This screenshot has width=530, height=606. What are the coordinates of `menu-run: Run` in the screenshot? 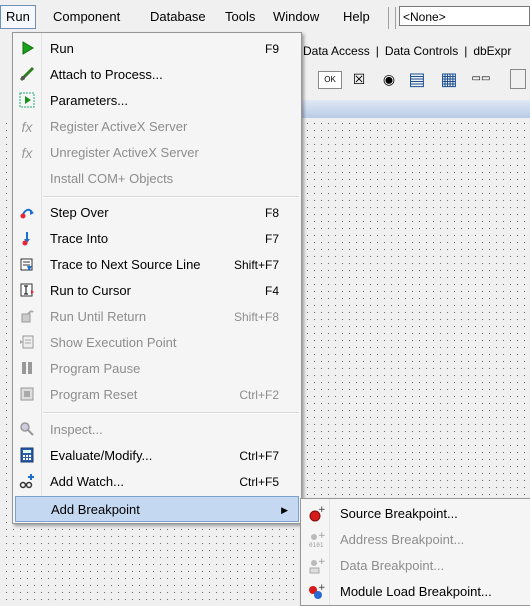 It's located at (18, 17).